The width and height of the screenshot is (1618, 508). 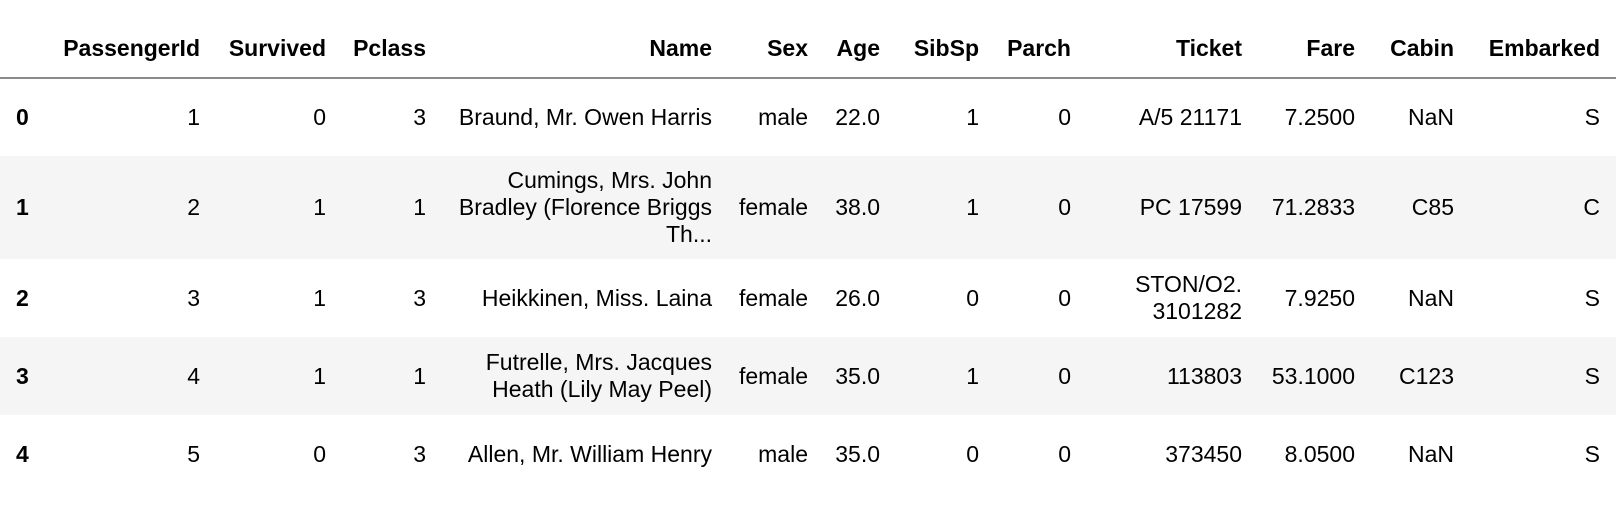 What do you see at coordinates (22, 297) in the screenshot?
I see `row-index: 2` at bounding box center [22, 297].